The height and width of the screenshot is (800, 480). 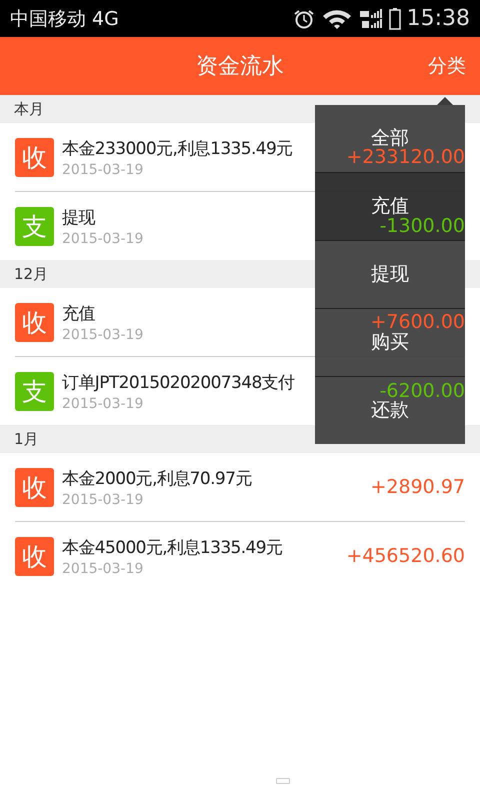 I want to click on clock-time: 15:38, so click(x=438, y=18).